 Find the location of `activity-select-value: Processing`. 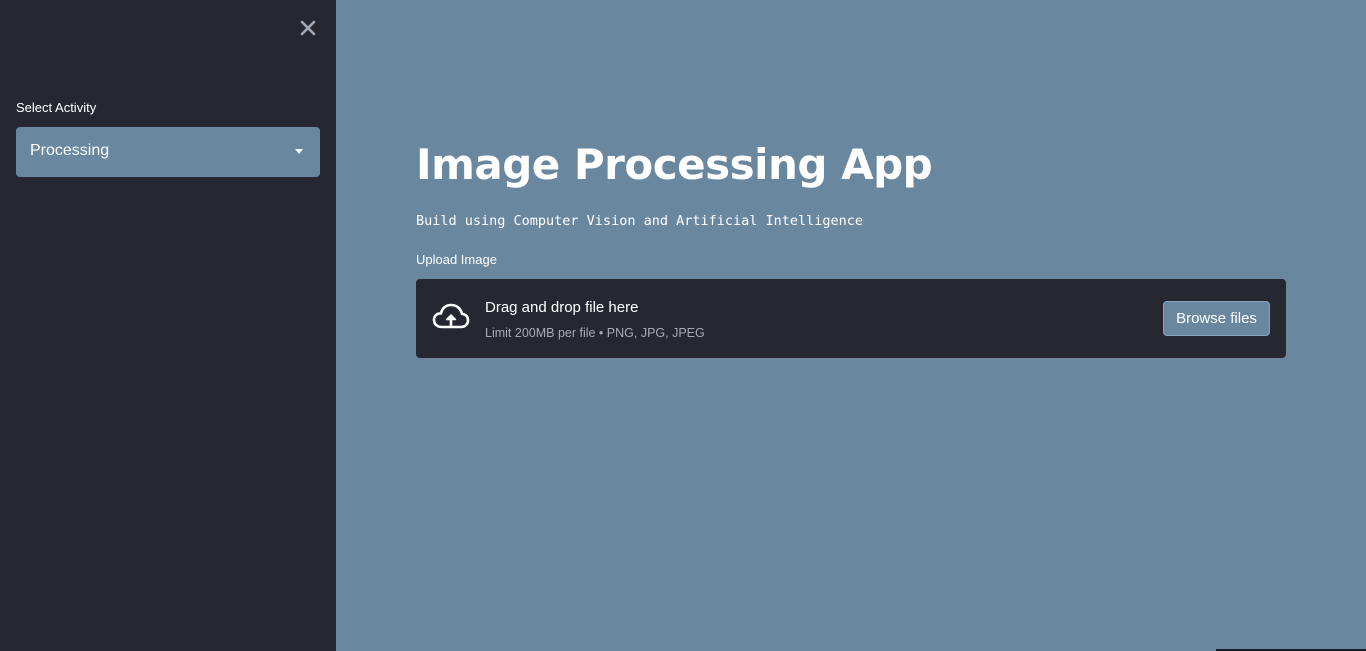

activity-select-value: Processing is located at coordinates (70, 150).